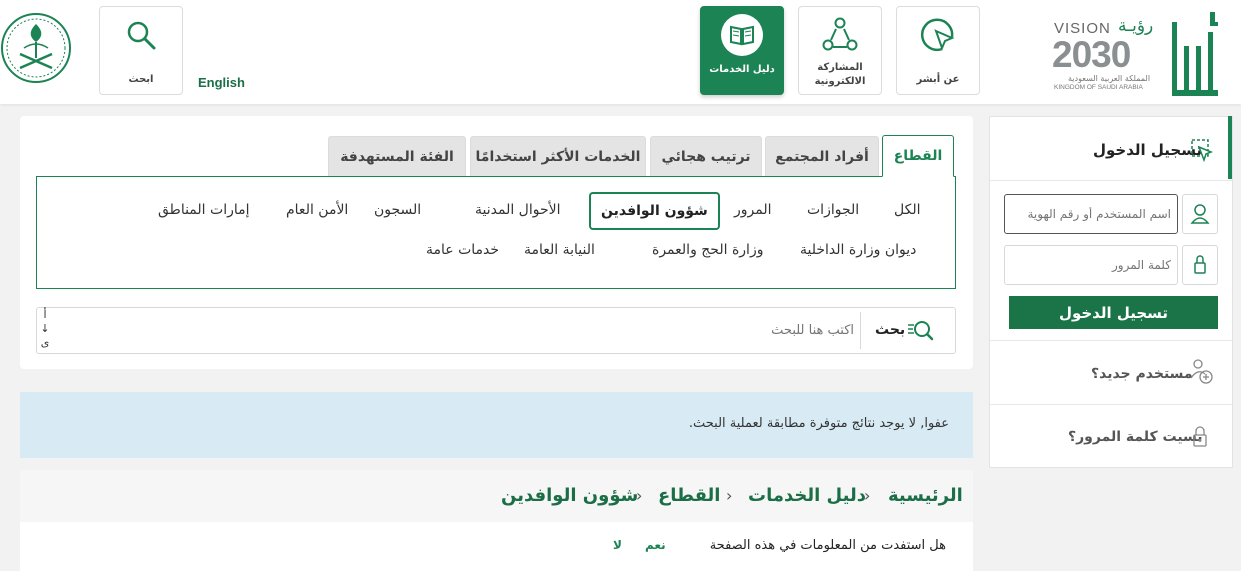 The image size is (1241, 571). I want to click on category-all: الكل, so click(907, 210).